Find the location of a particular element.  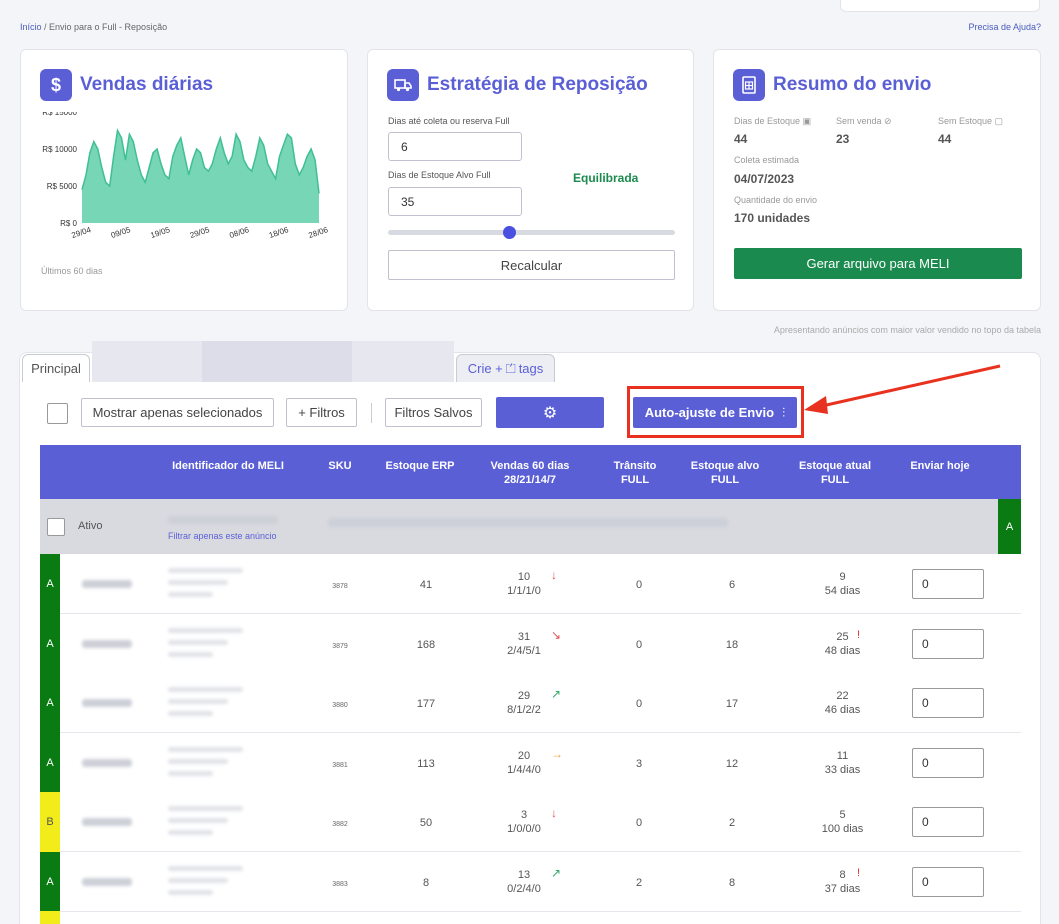

current-stock-cell: 22 46 dias is located at coordinates (842, 703).